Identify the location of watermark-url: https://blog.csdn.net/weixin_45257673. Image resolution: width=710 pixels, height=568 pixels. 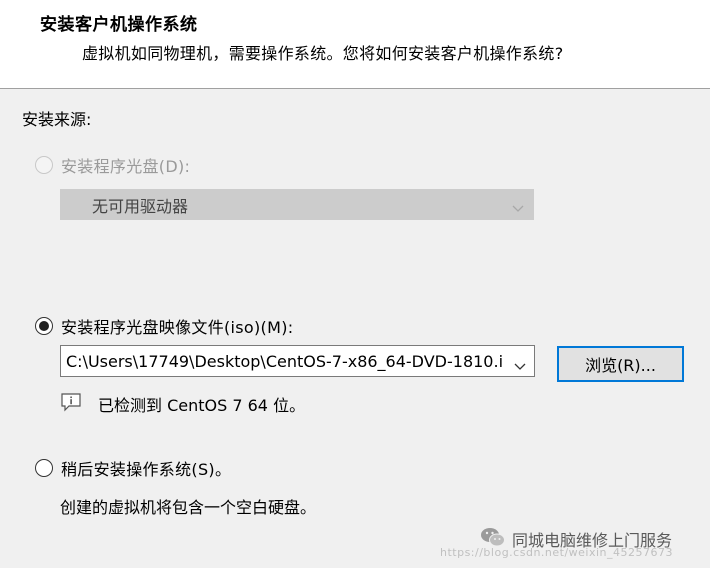
(557, 552).